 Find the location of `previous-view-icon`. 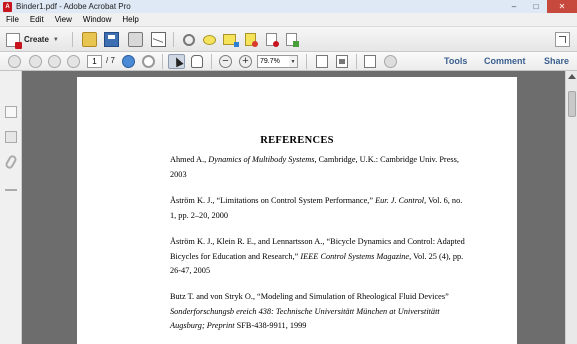

previous-view-icon is located at coordinates (128, 61).